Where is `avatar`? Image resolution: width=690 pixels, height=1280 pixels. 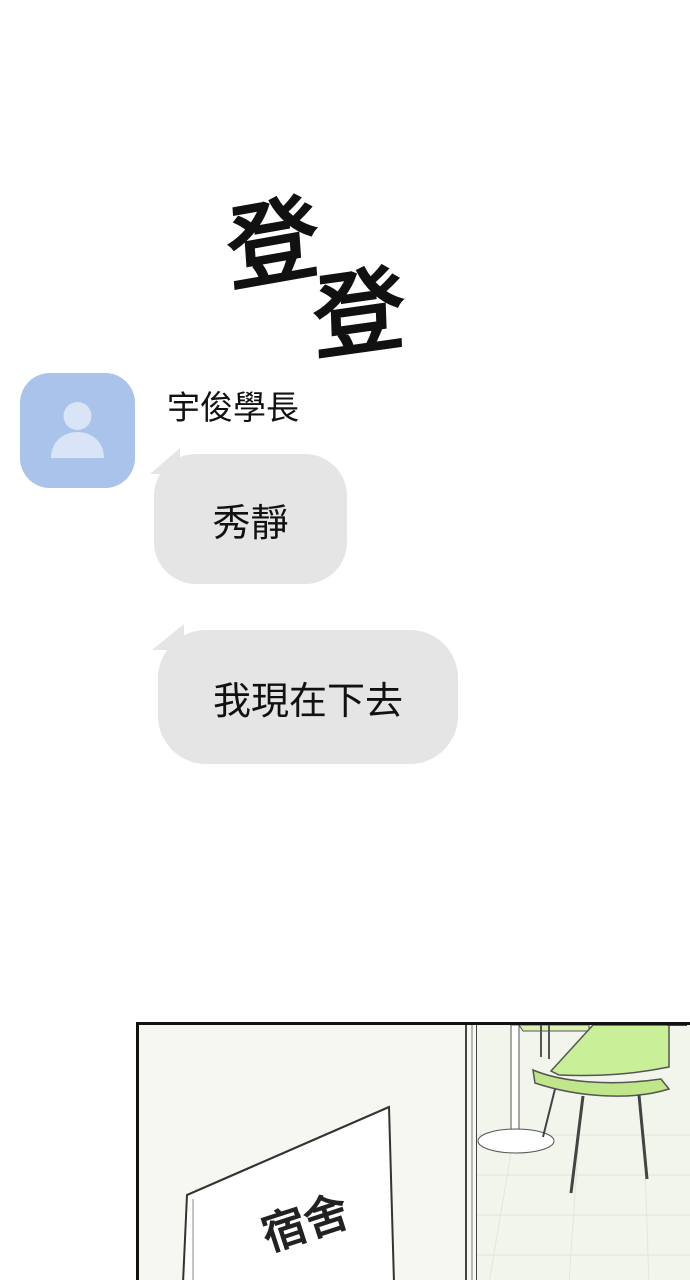
avatar is located at coordinates (77, 430).